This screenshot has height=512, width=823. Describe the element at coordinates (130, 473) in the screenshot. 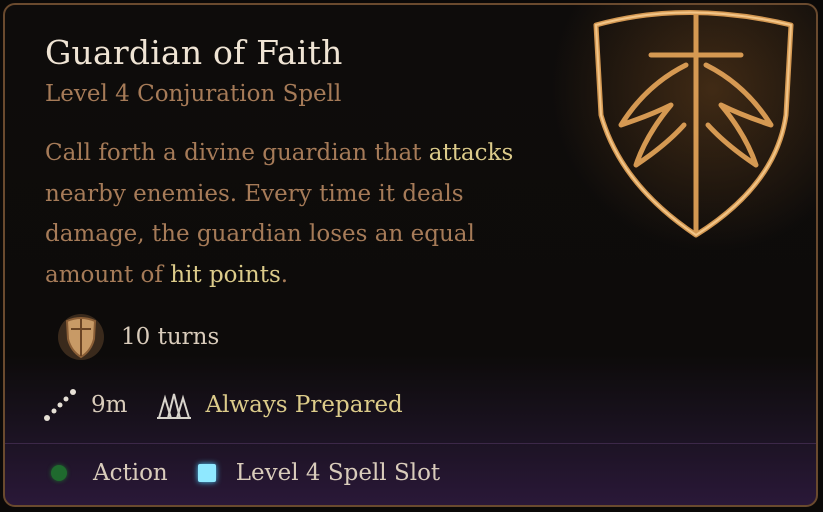

I see `action-cost-label: Action` at that location.